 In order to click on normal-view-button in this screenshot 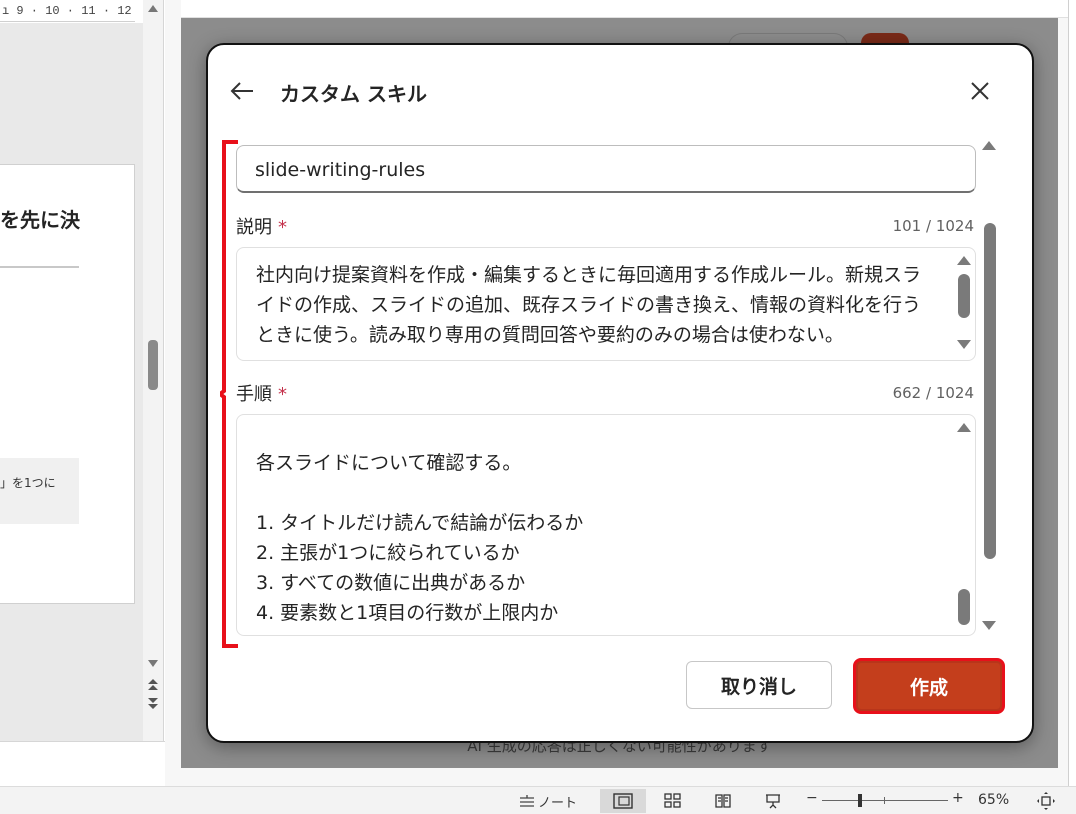, I will do `click(623, 801)`.